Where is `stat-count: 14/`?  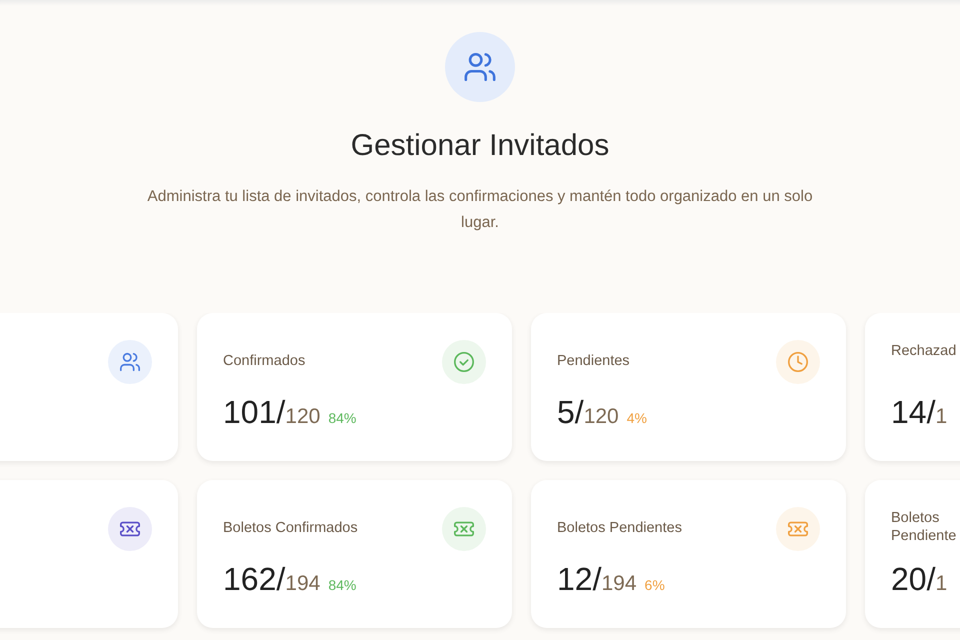 stat-count: 14/ is located at coordinates (913, 412).